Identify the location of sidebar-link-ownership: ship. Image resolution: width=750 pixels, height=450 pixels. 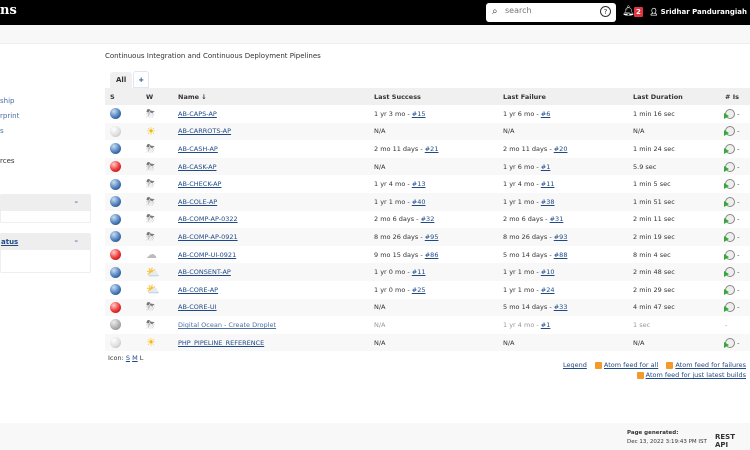
(7, 101).